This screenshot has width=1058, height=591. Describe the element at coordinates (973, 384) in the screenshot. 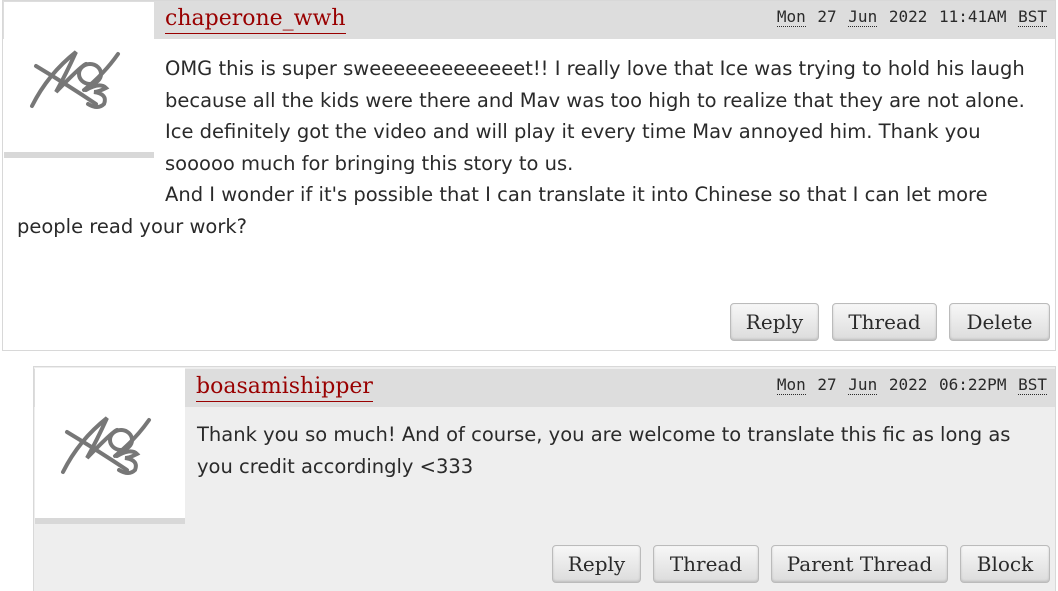

I see `date-time: 06:22PM` at that location.